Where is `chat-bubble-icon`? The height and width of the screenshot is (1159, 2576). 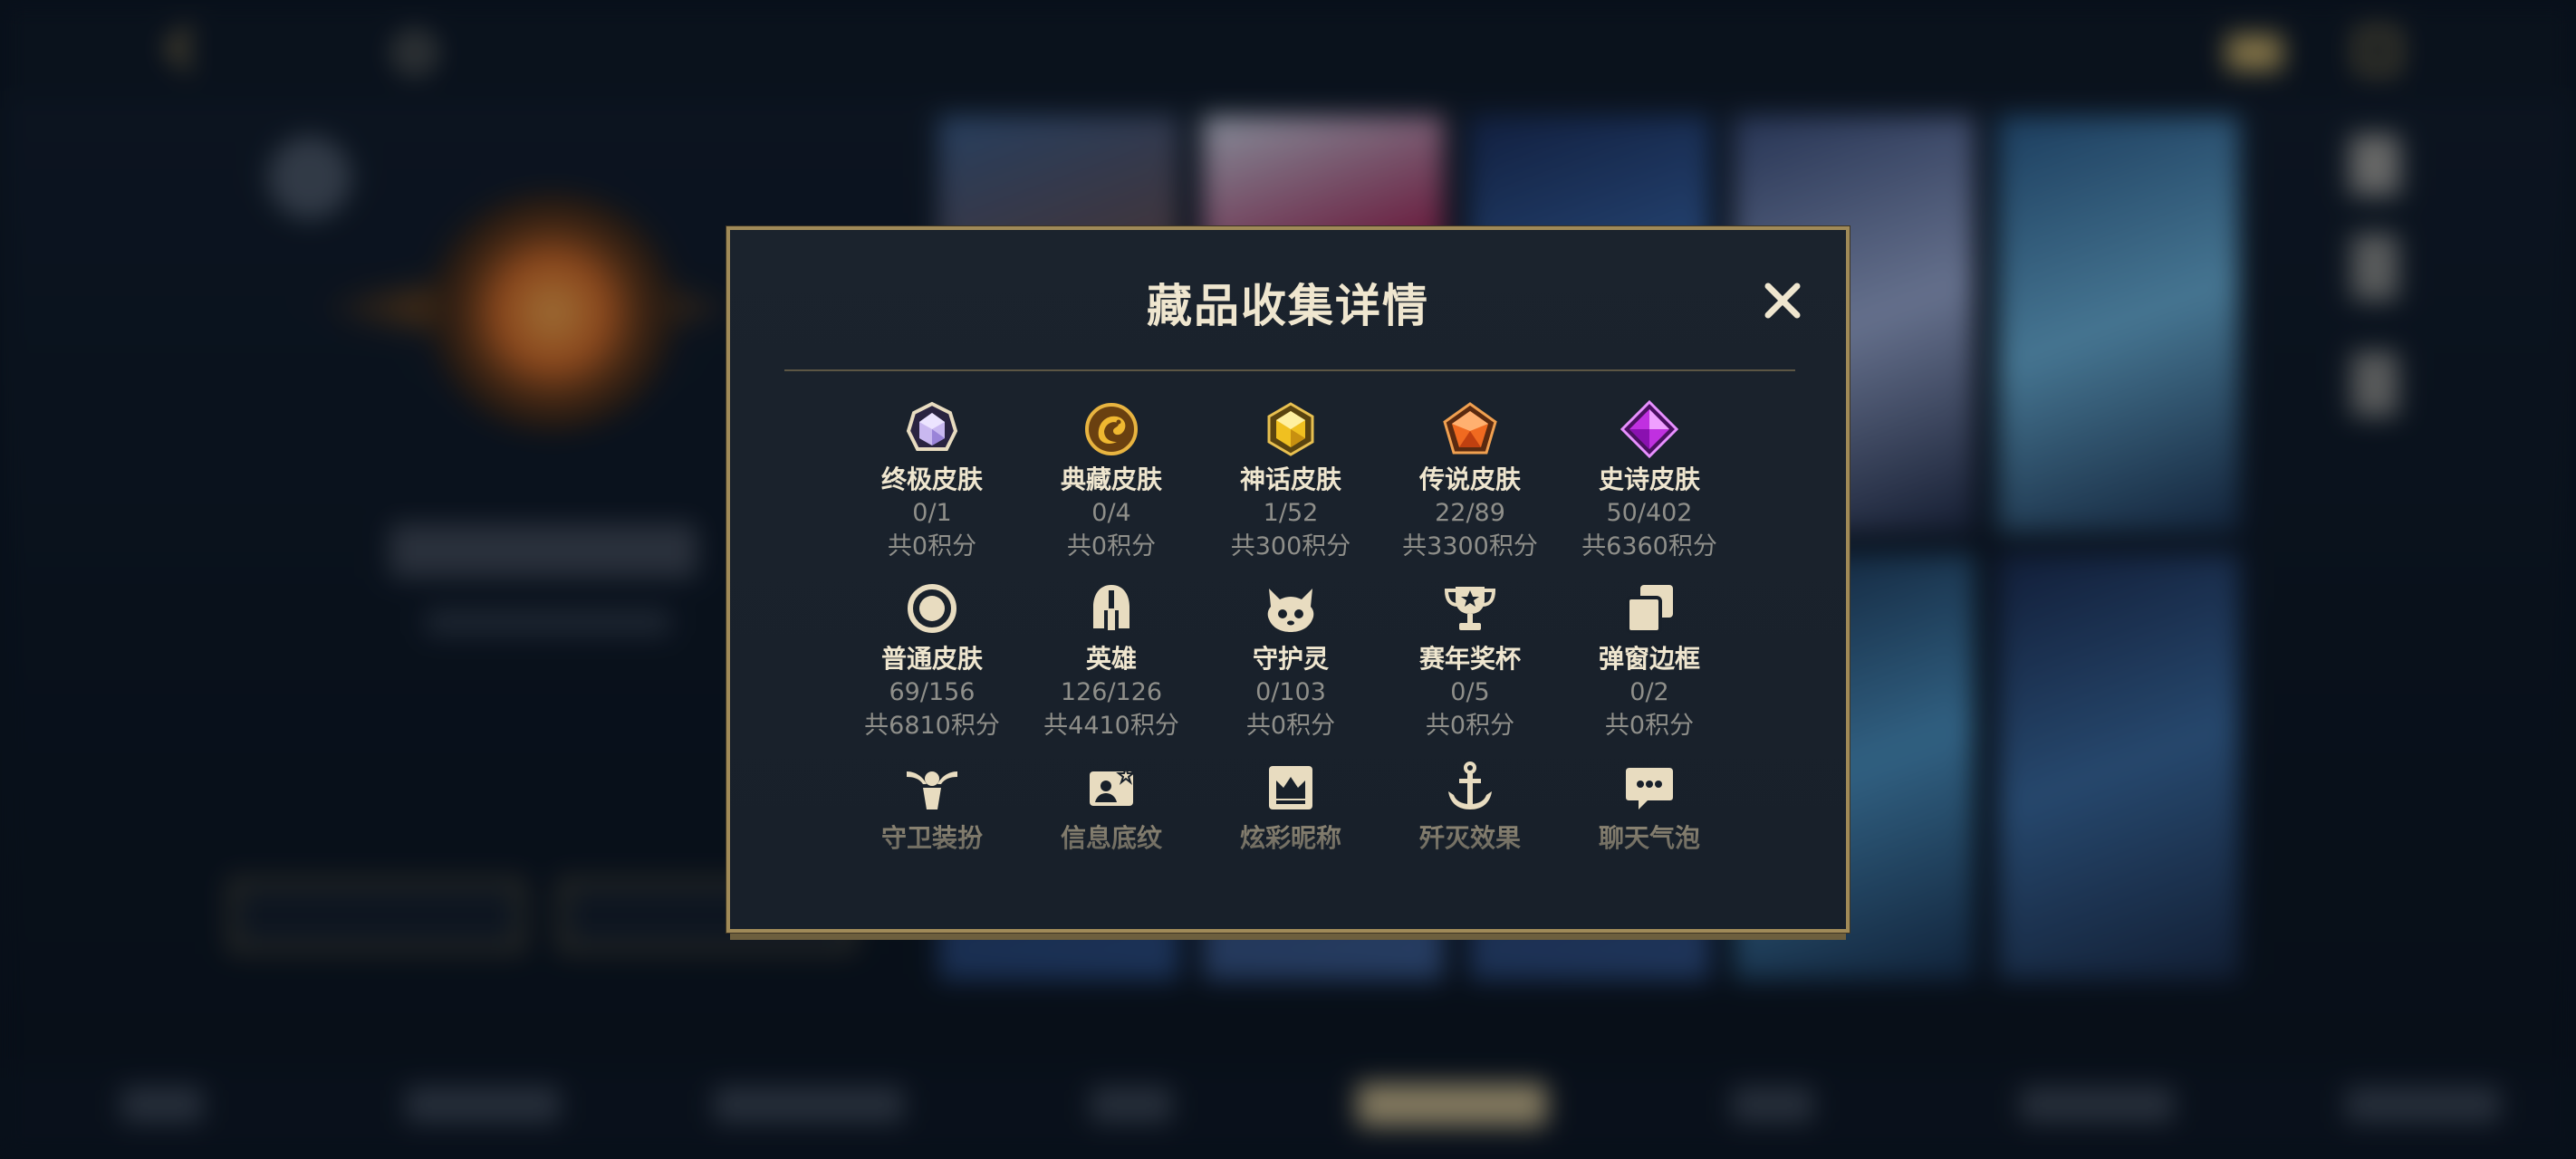
chat-bubble-icon is located at coordinates (1649, 788).